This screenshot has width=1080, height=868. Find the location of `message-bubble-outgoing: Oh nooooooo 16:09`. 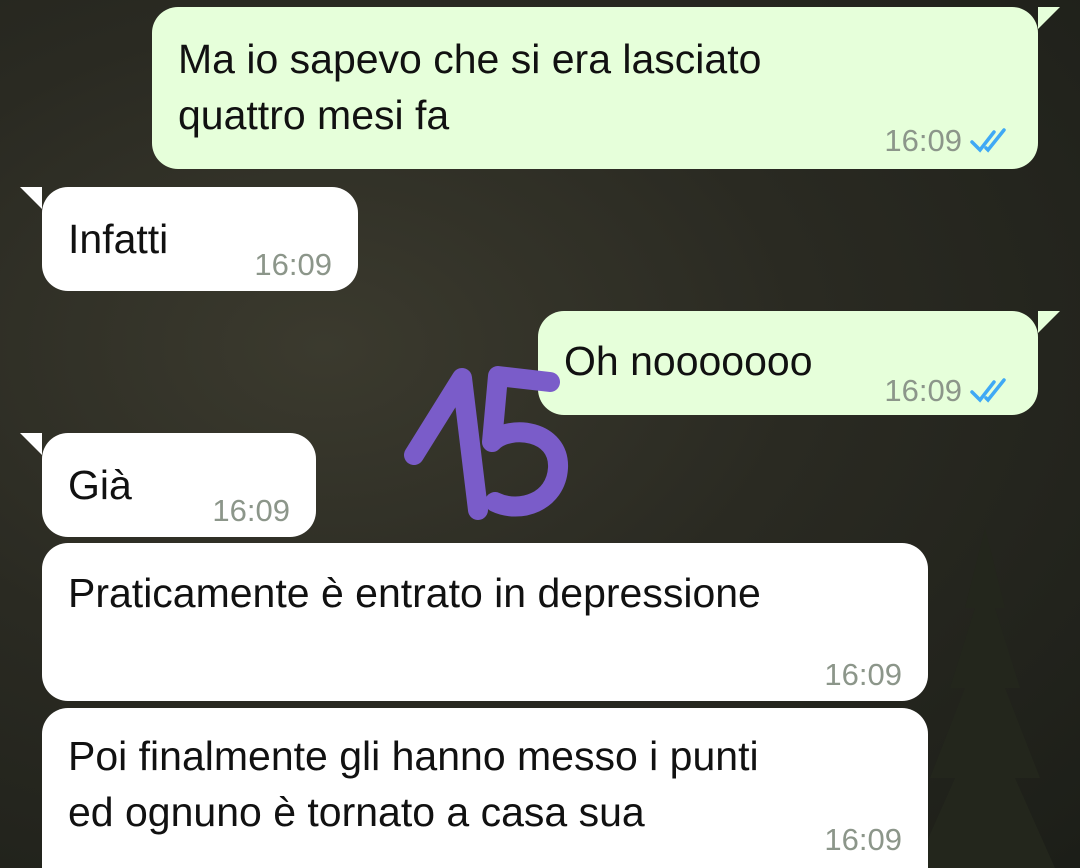

message-bubble-outgoing: Oh nooooooo 16:09 is located at coordinates (799, 363).